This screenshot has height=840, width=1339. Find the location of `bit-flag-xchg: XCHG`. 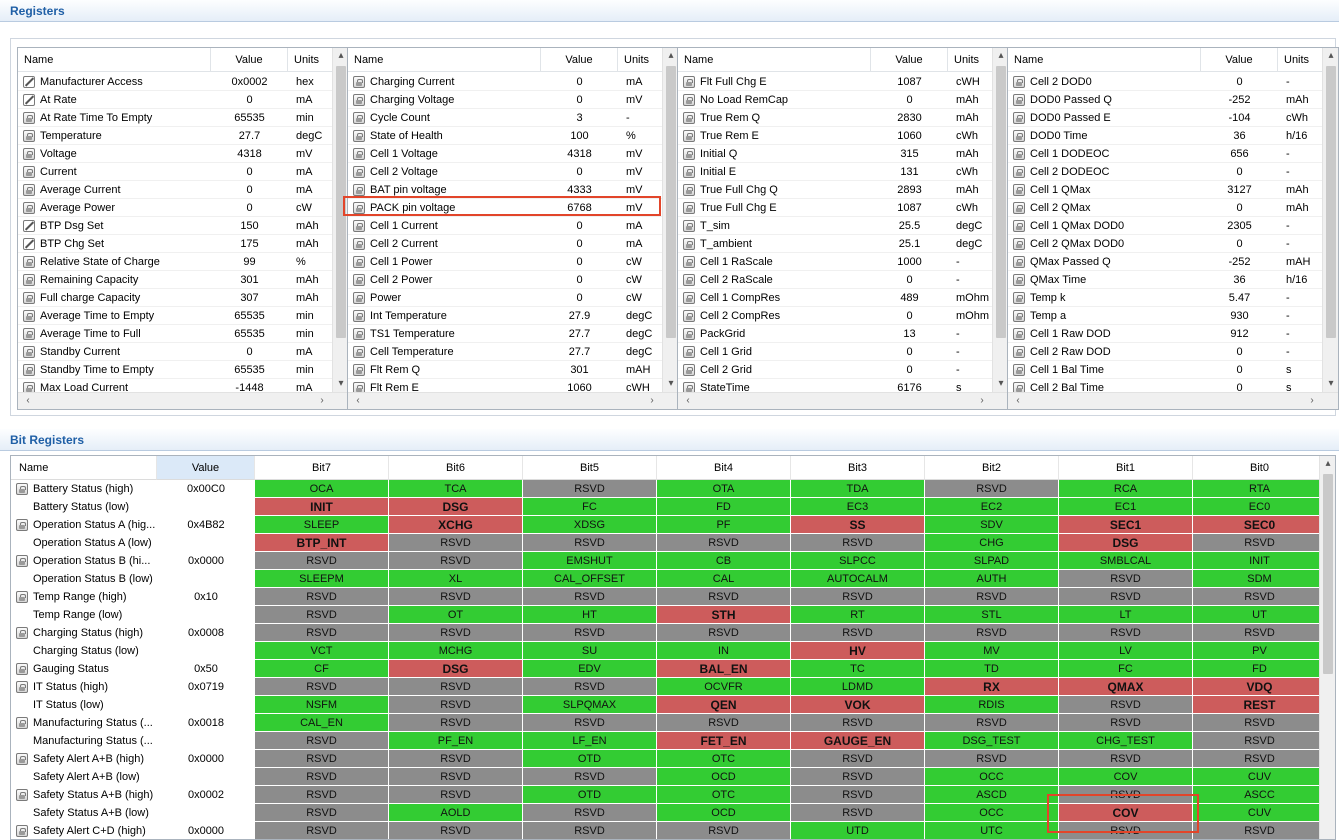

bit-flag-xchg: XCHG is located at coordinates (456, 525).